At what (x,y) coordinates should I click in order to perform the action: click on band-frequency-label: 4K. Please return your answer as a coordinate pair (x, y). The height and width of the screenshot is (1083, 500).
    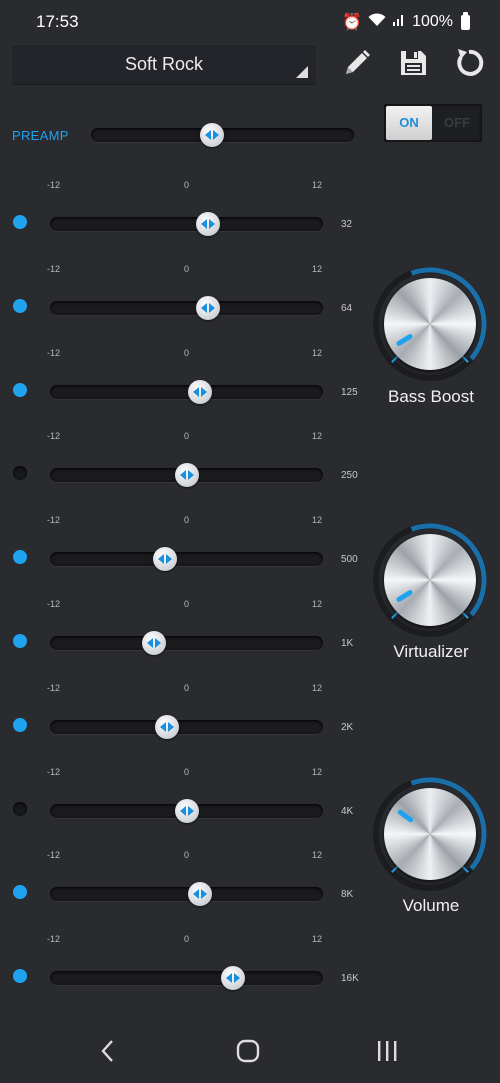
    Looking at the image, I should click on (347, 811).